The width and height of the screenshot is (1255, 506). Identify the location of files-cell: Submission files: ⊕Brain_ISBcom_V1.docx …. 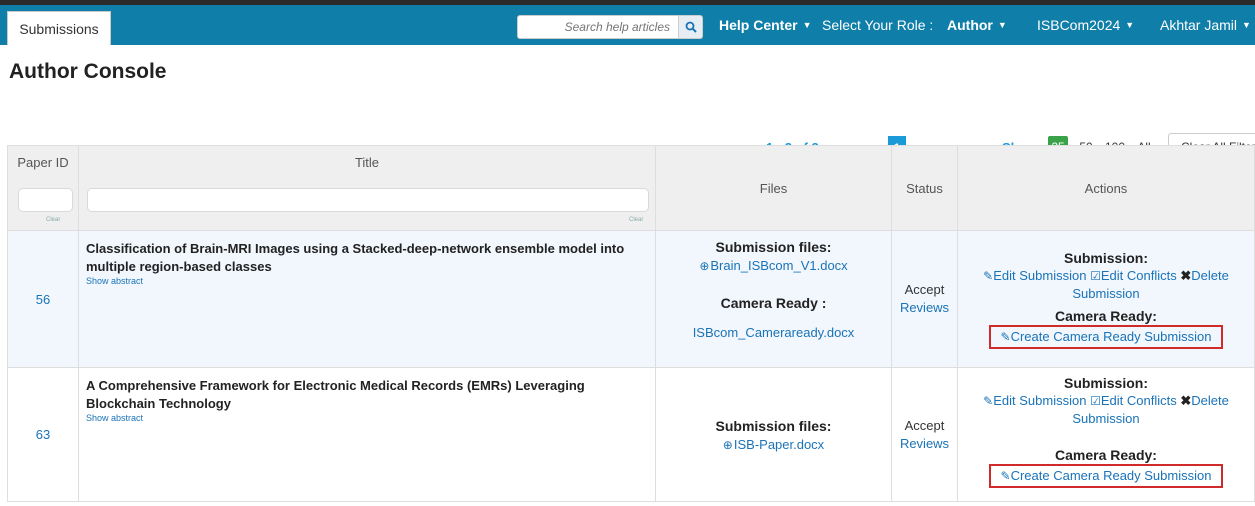
(773, 299).